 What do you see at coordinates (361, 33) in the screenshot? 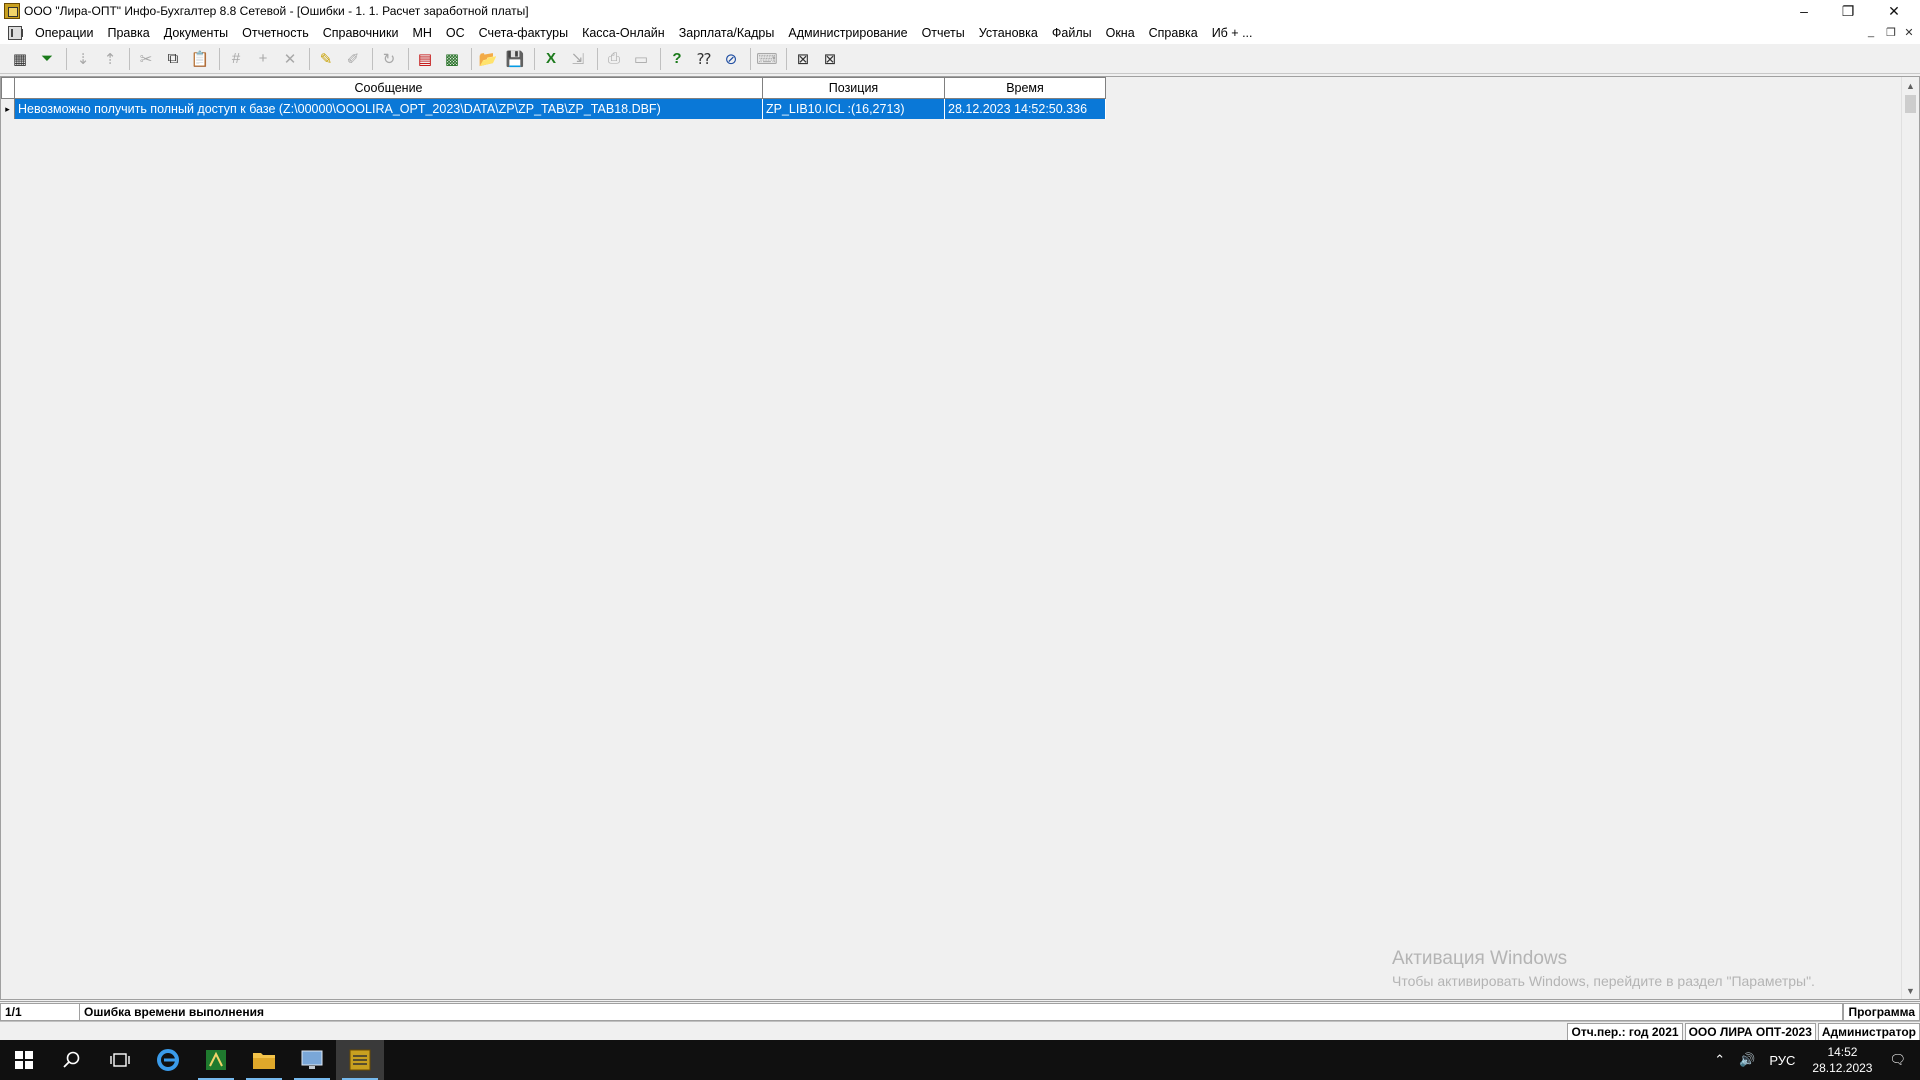
I see `menu-references: Справочники` at bounding box center [361, 33].